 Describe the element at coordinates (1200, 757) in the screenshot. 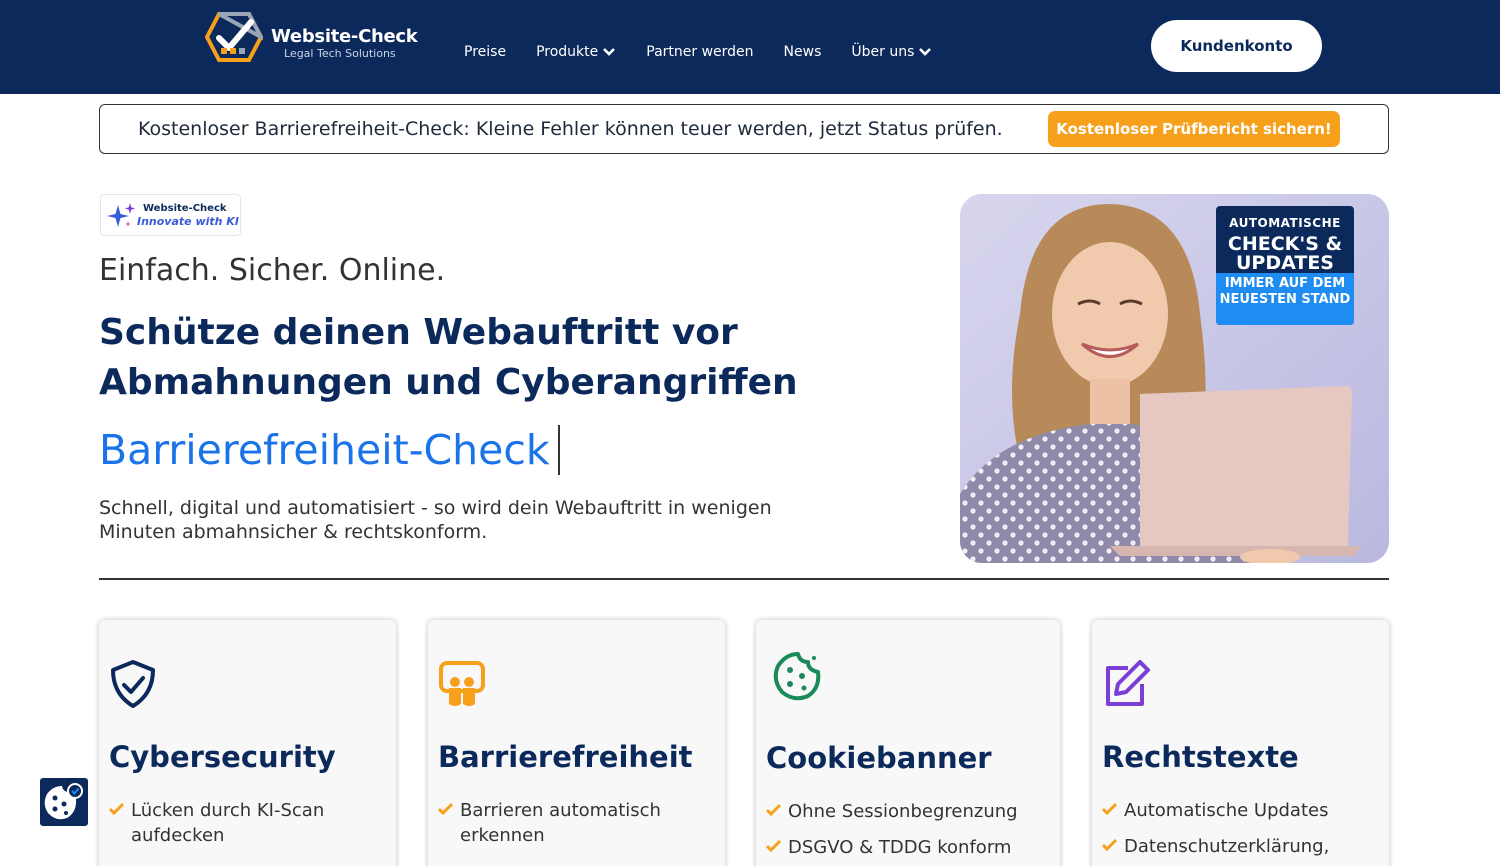

I see `card-title: Rechtstexte` at that location.